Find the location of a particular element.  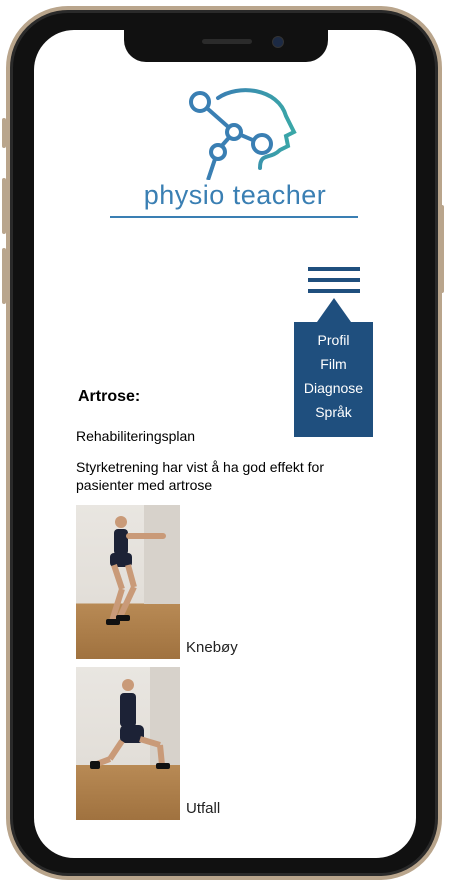

exercise-label-lunge: Utfall is located at coordinates (203, 808).